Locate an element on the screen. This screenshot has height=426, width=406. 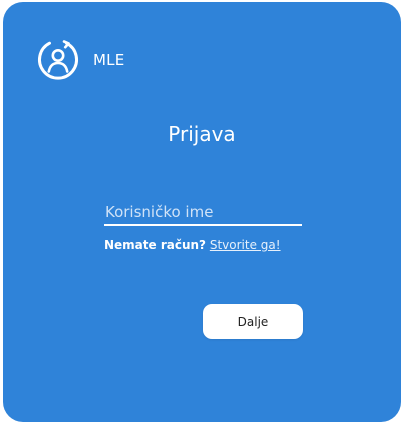
signup-prompt: Nemate račun? is located at coordinates (155, 245).